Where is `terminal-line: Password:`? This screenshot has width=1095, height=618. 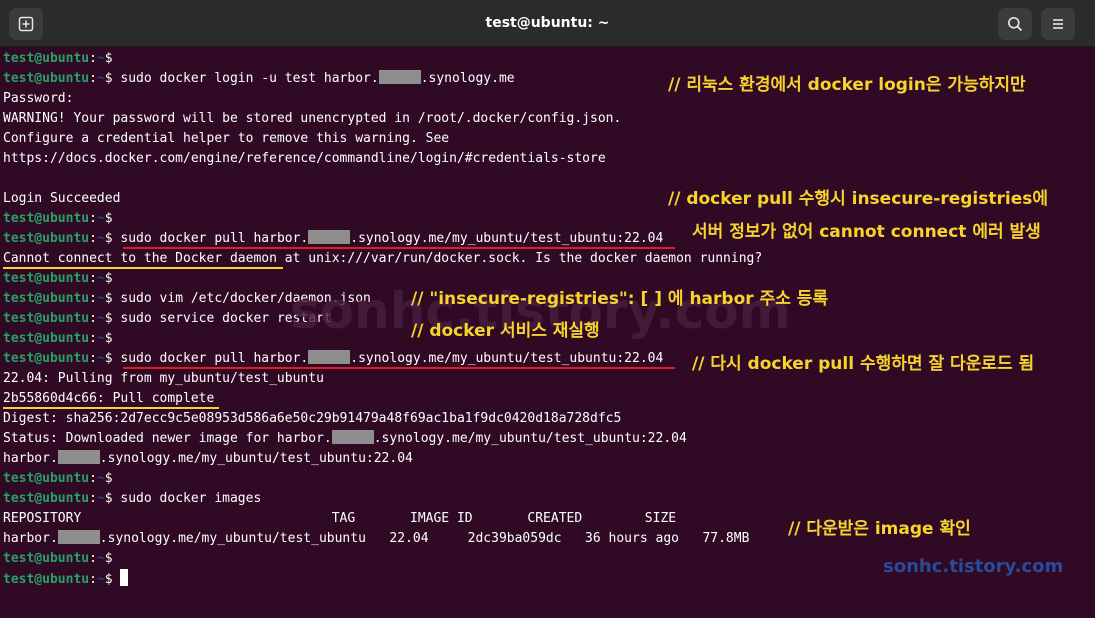
terminal-line: Password: is located at coordinates (38, 99).